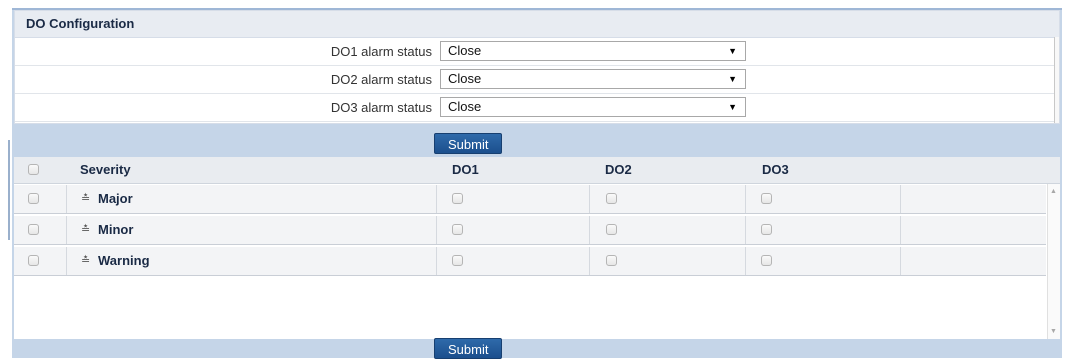 This screenshot has height=360, width=1066. I want to click on do2-selected-value: Close, so click(465, 78).